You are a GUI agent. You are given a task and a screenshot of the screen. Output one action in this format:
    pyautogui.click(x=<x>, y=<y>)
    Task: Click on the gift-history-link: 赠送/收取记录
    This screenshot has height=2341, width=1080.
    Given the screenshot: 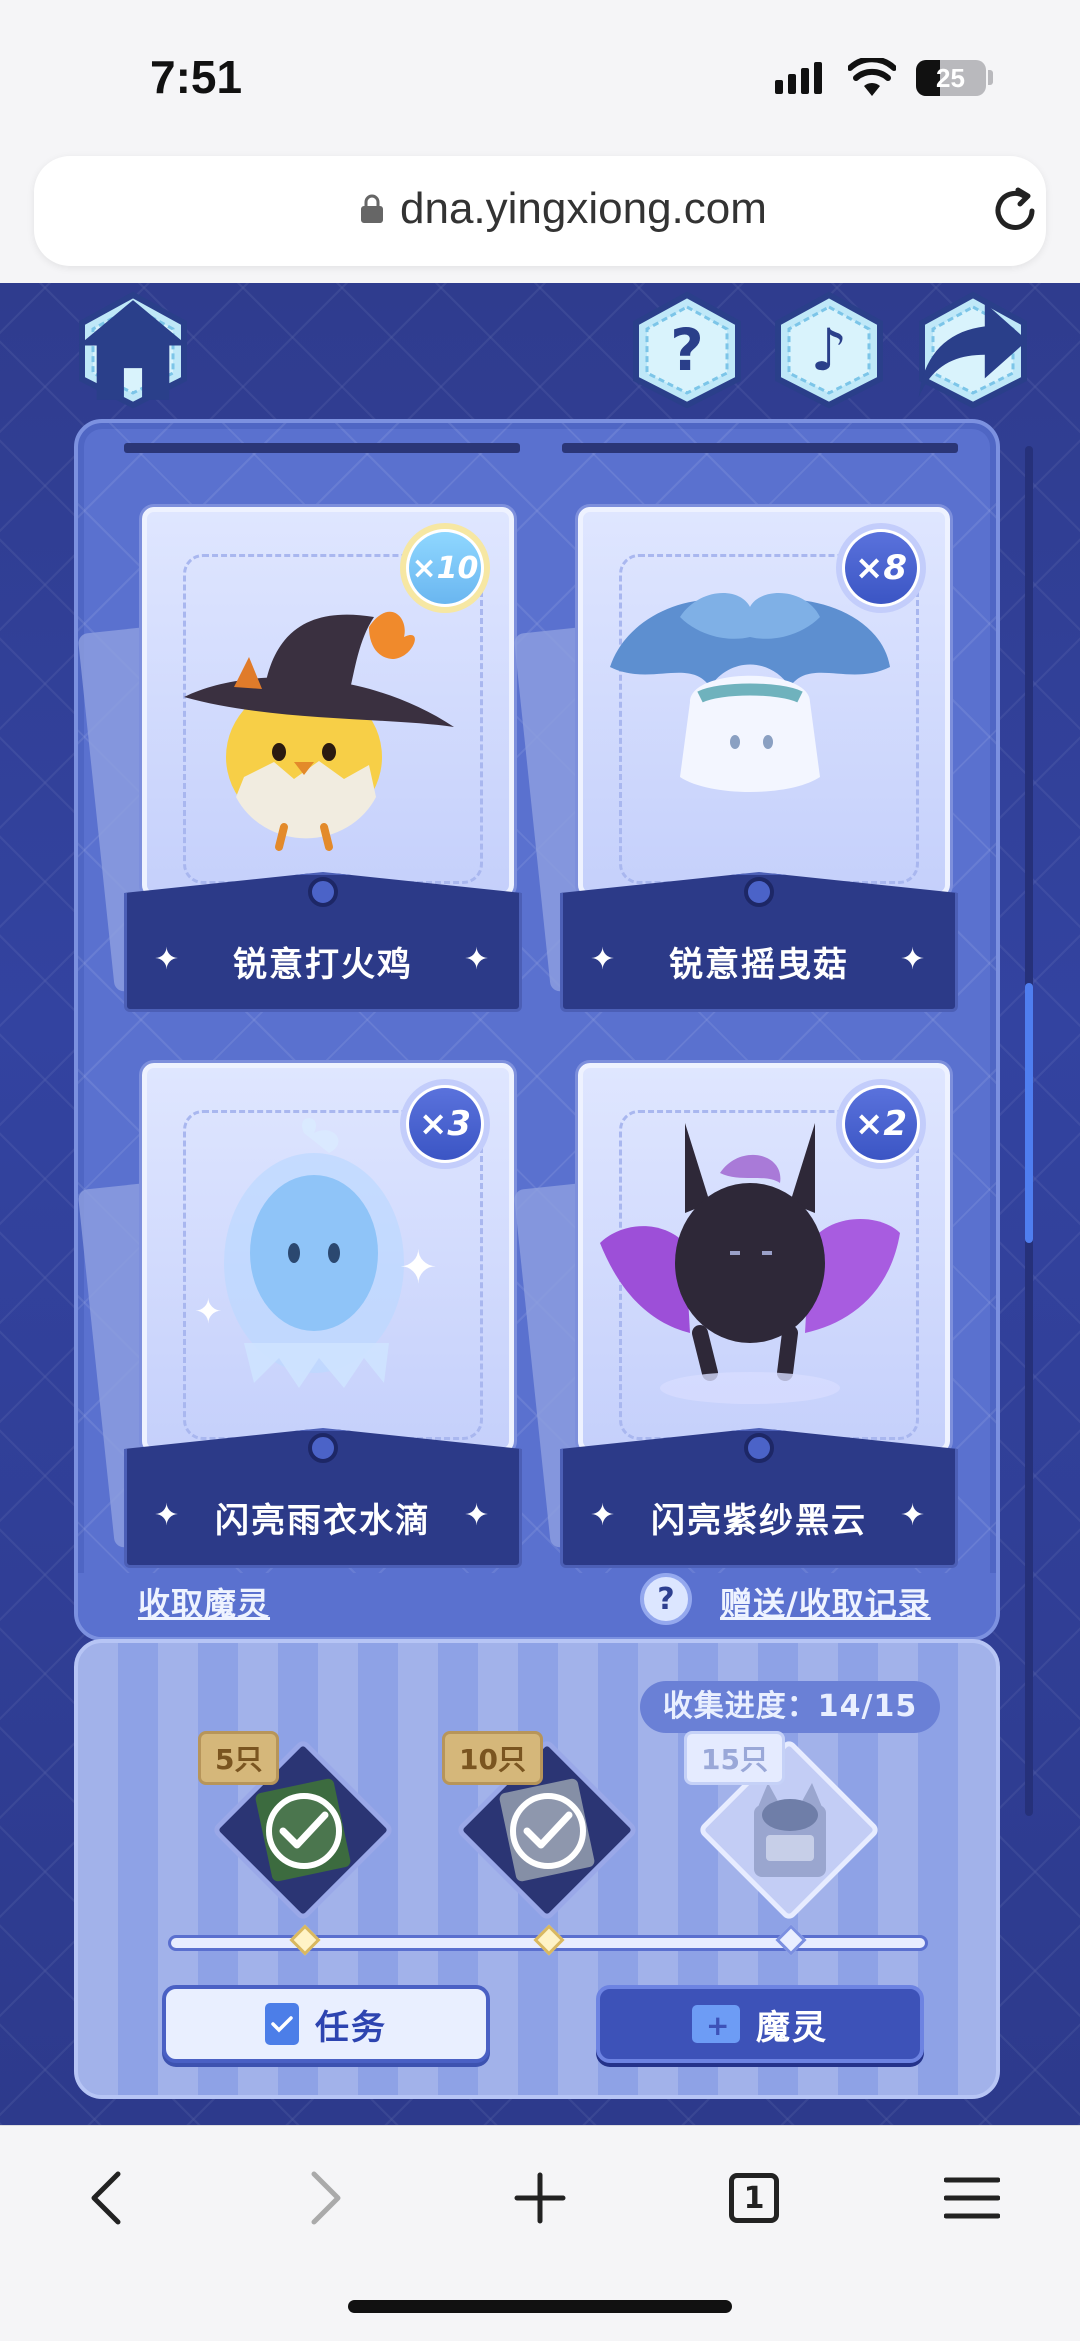 What is the action you would take?
    pyautogui.click(x=825, y=1602)
    